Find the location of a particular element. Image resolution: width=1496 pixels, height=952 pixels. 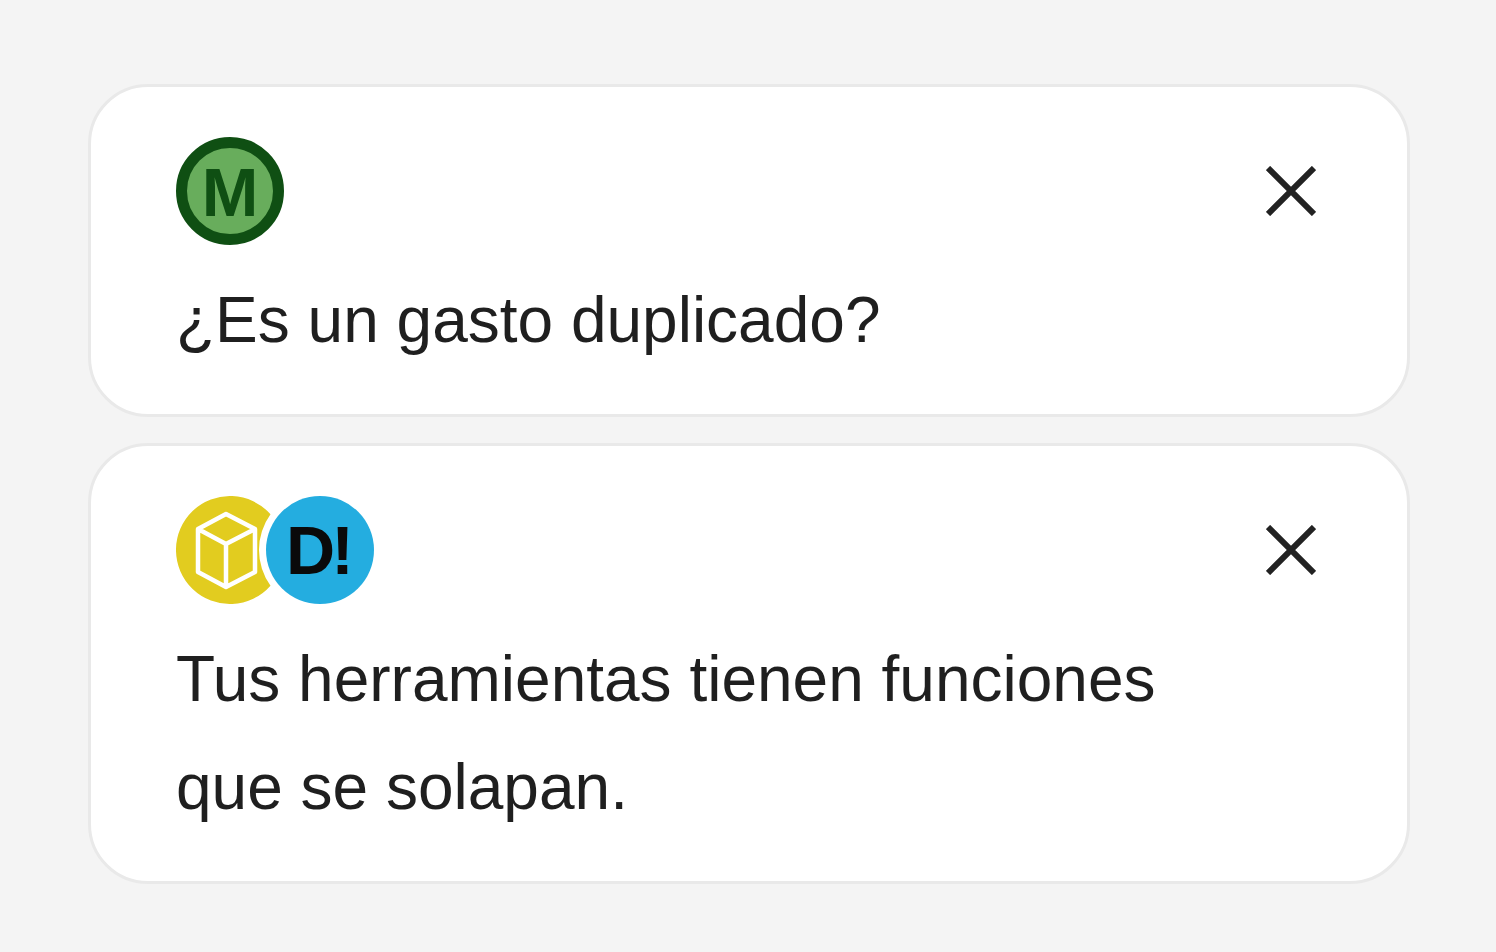

monogram-logo: D! is located at coordinates (320, 550).